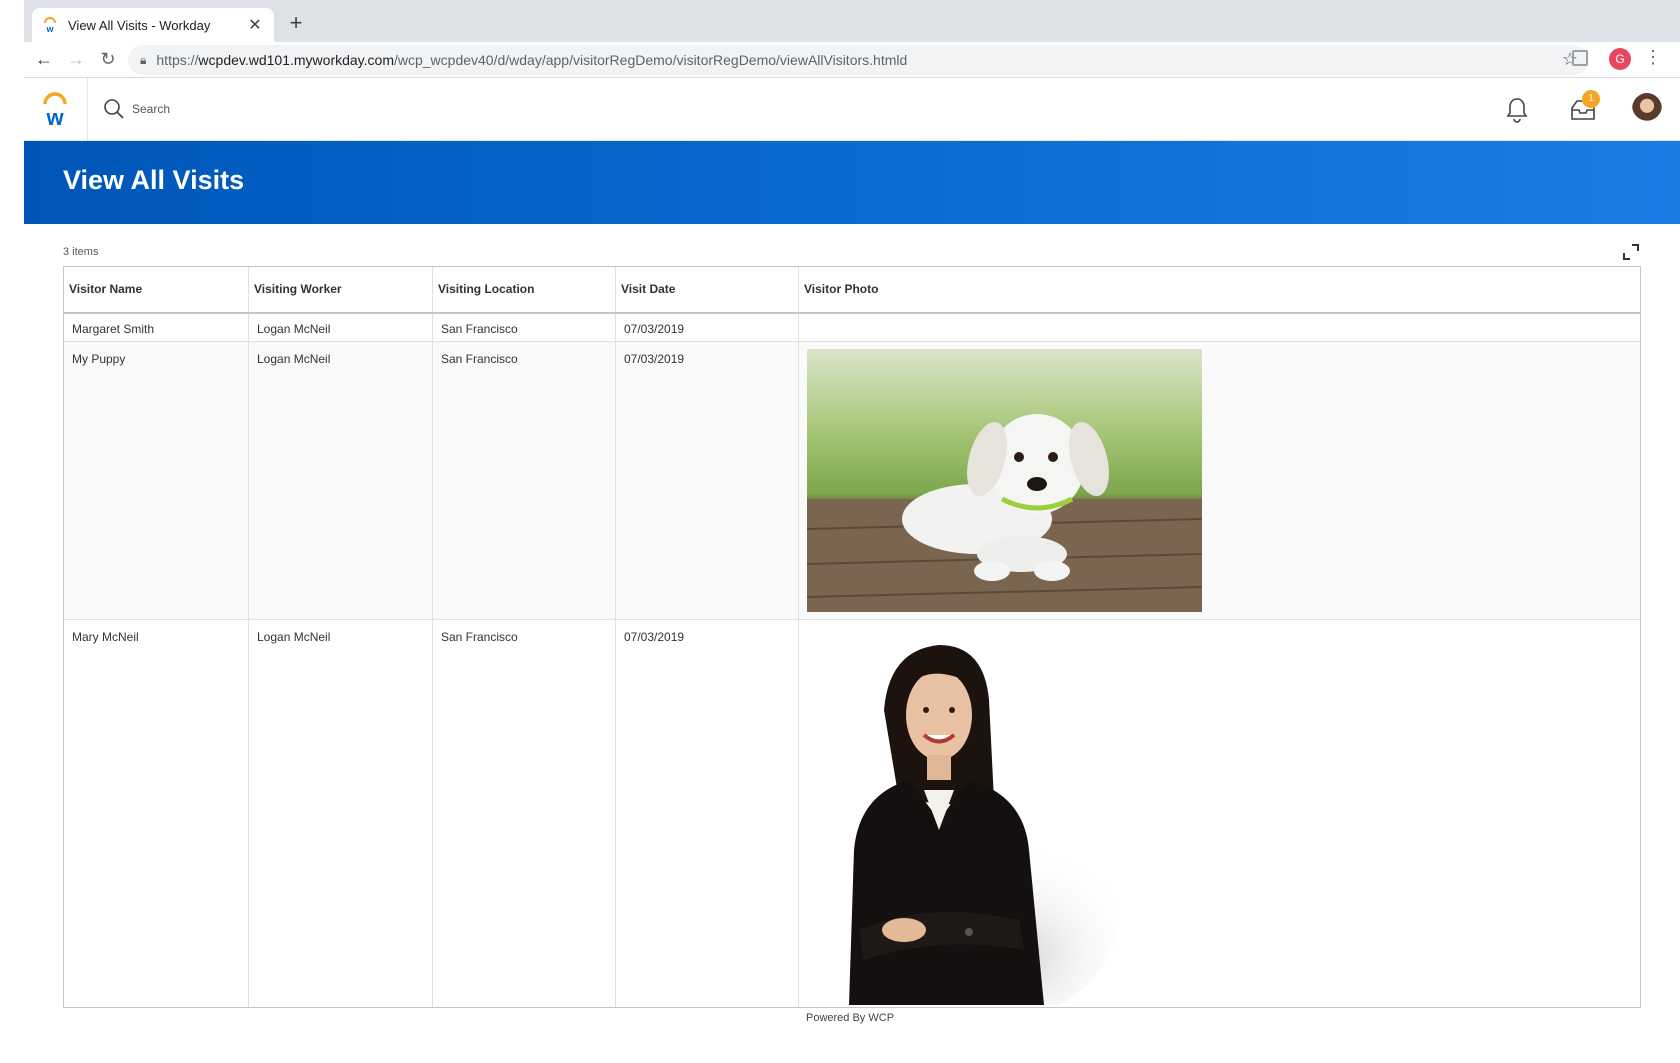  I want to click on header-divider, so click(87, 109).